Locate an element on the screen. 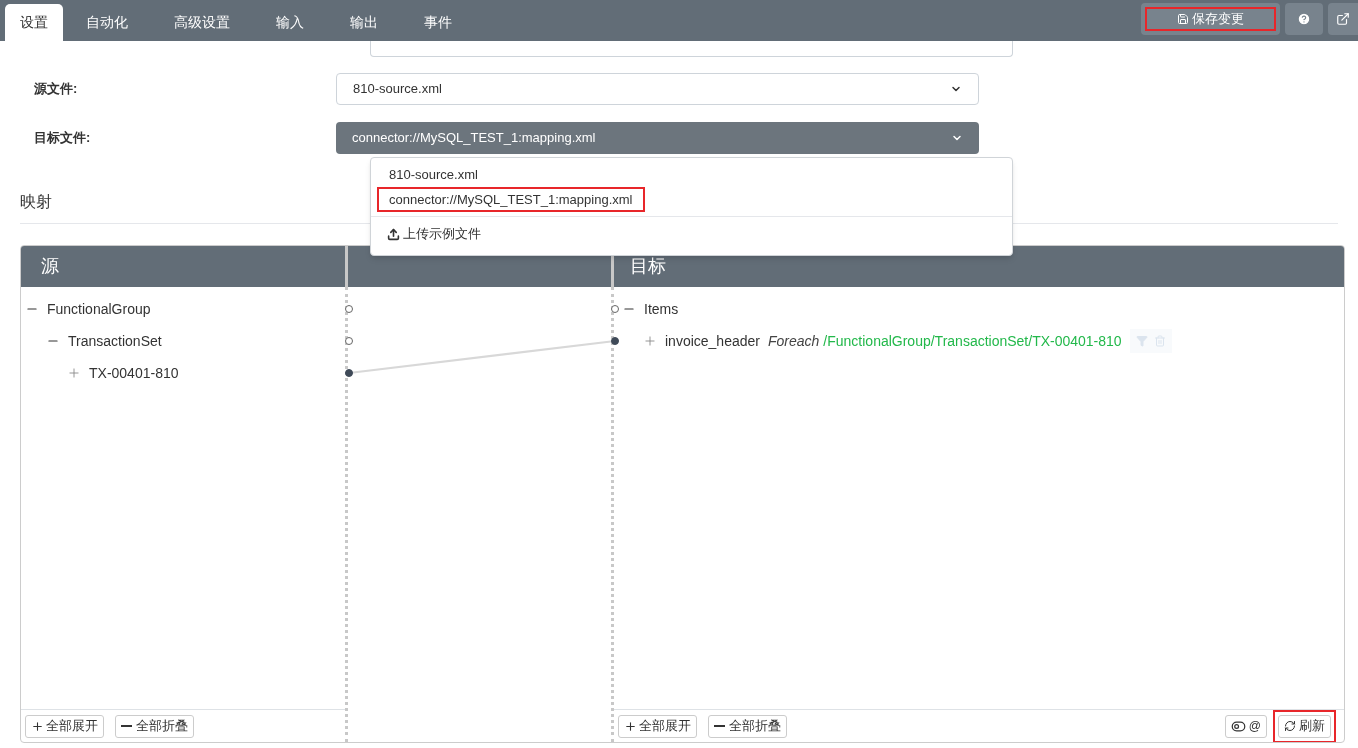  help-button is located at coordinates (1304, 18).